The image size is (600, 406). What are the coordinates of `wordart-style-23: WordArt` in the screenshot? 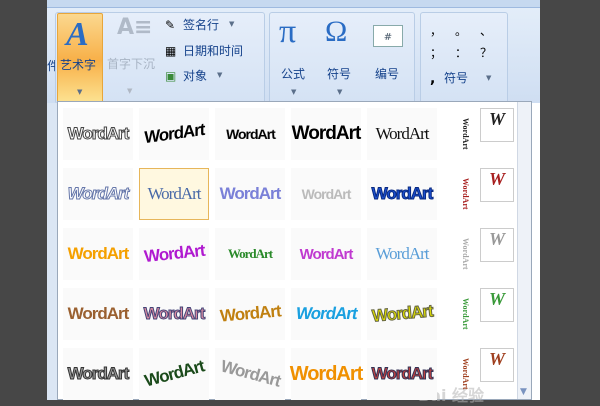 It's located at (174, 314).